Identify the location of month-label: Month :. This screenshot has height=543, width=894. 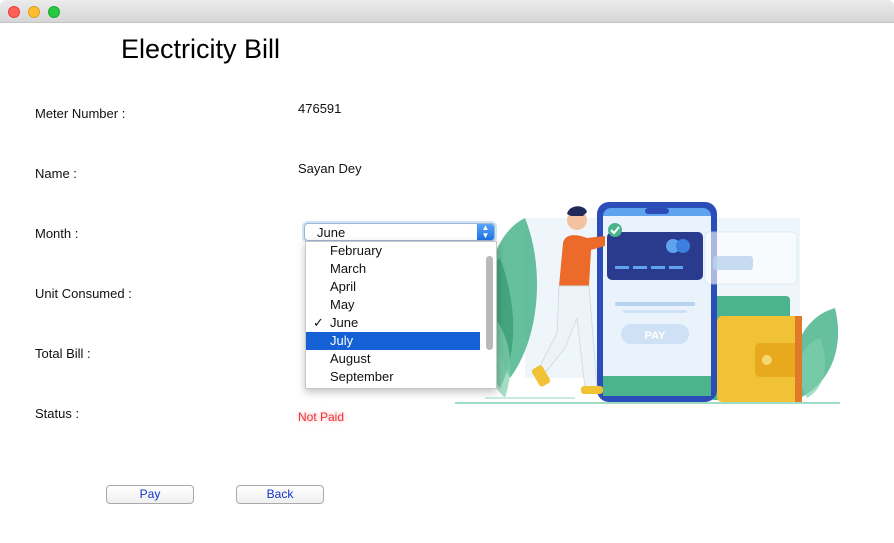
(57, 233).